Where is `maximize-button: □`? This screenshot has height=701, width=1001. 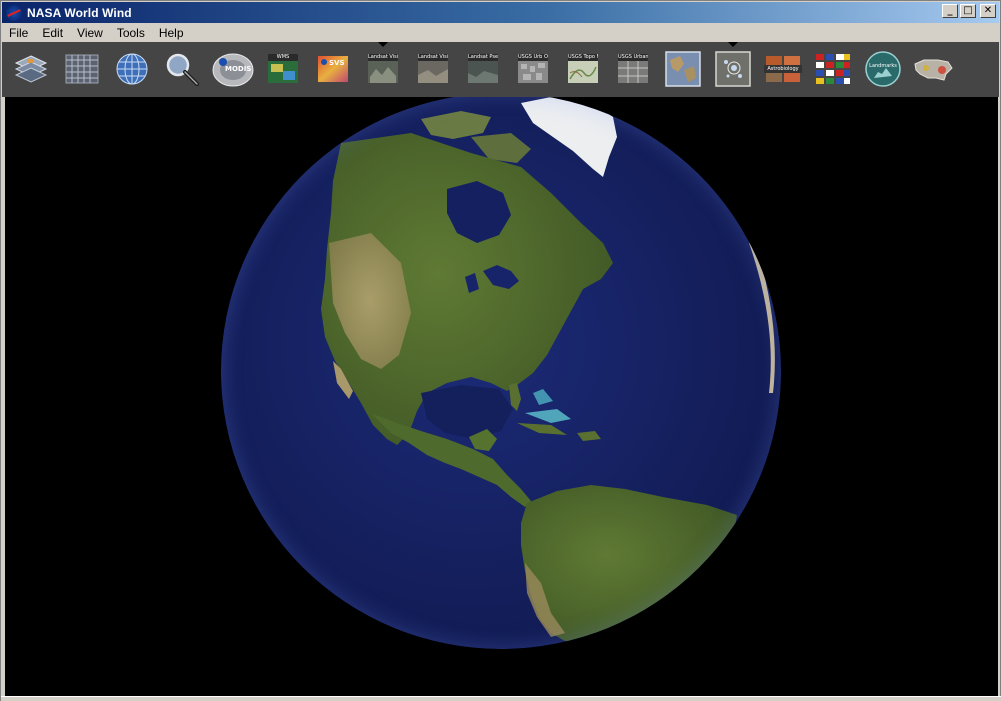
maximize-button: □ is located at coordinates (968, 11).